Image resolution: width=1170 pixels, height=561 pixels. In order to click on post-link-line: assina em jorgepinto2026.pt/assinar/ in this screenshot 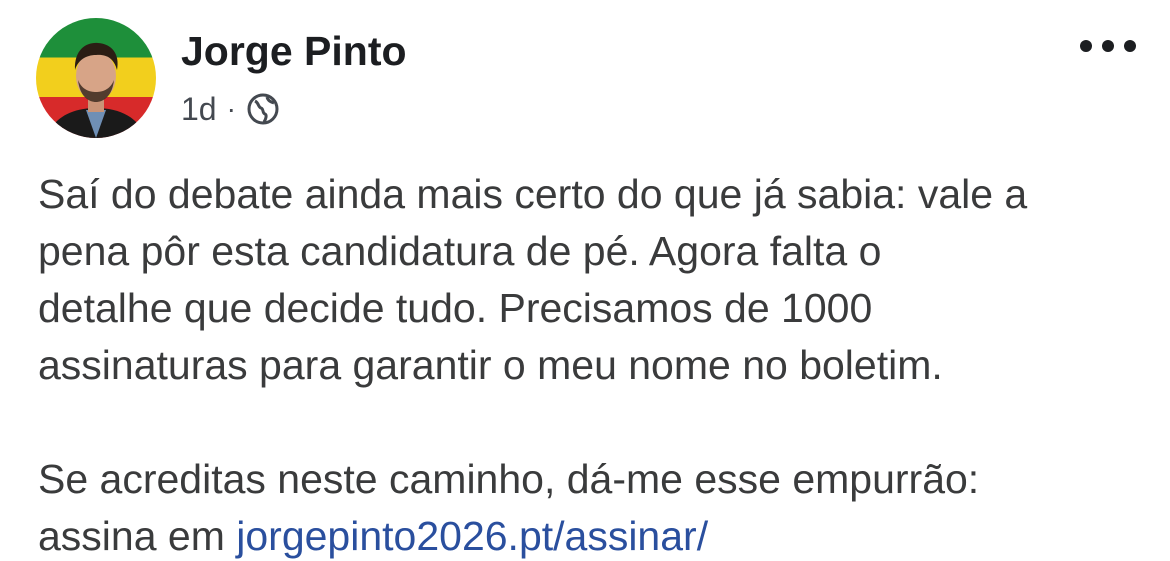, I will do `click(598, 534)`.